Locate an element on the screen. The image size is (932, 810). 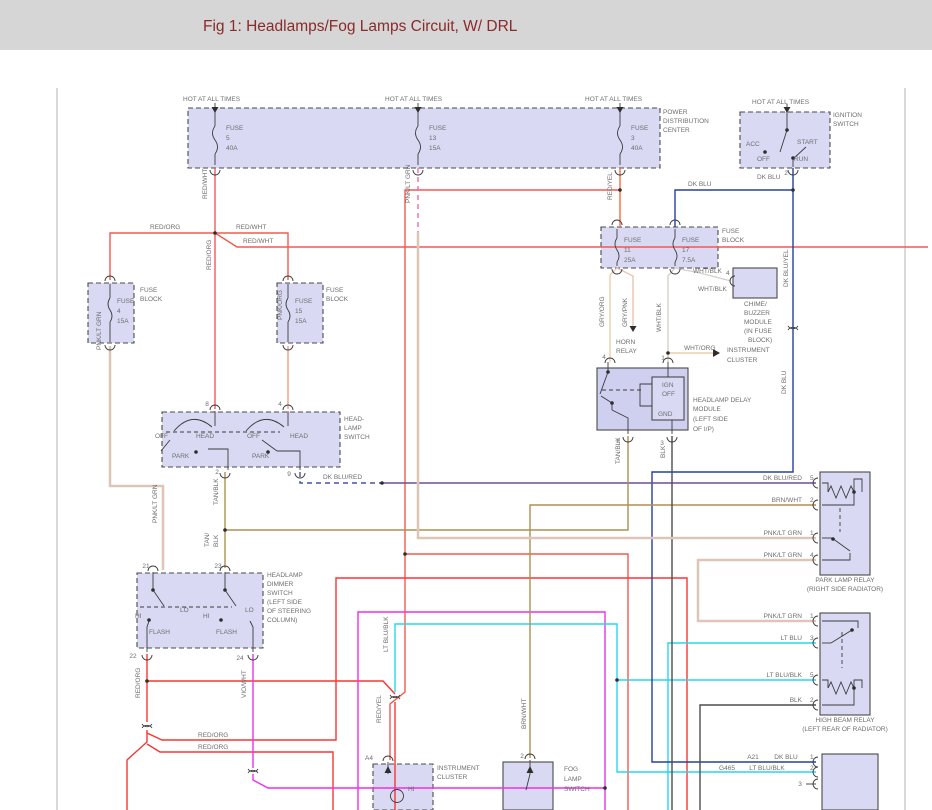
label-acc: ACC is located at coordinates (753, 144).